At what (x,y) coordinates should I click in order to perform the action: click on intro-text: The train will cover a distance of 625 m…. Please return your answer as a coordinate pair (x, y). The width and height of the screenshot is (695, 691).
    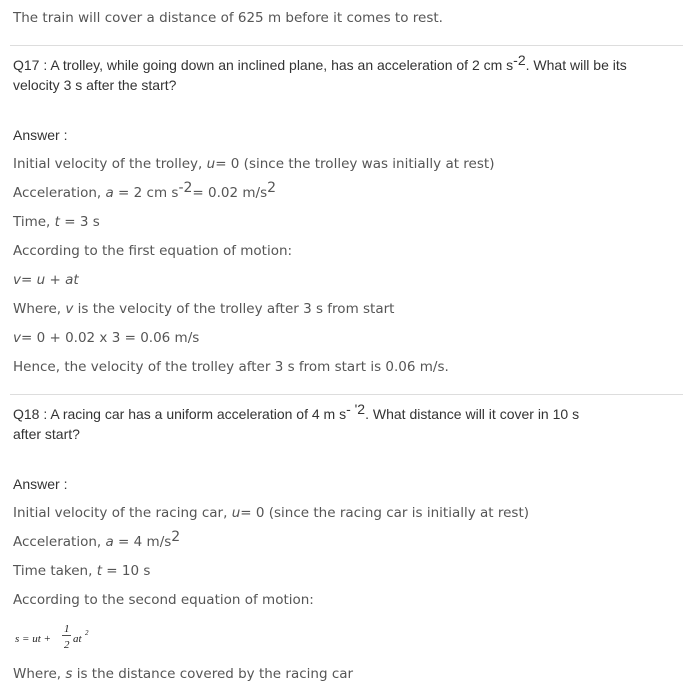
    Looking at the image, I should click on (228, 18).